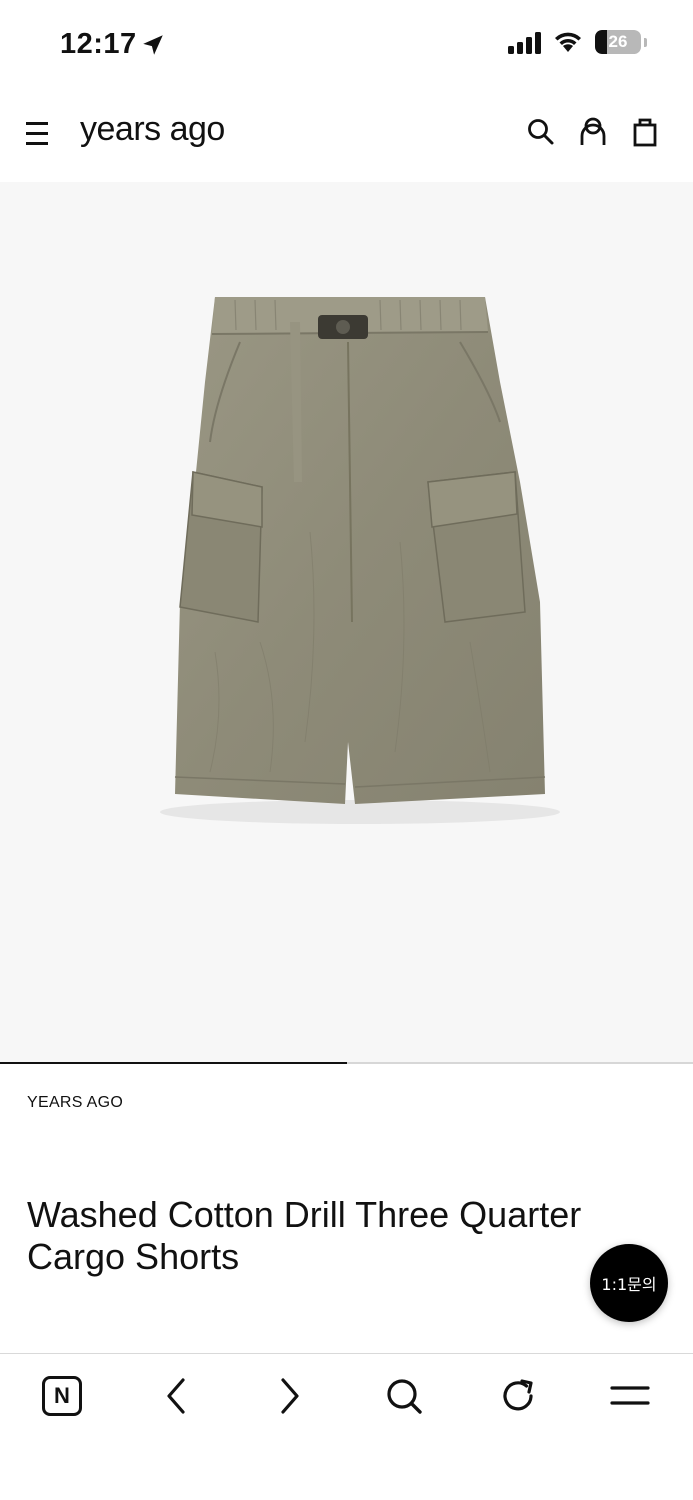 The image size is (693, 1500). What do you see at coordinates (346, 1426) in the screenshot?
I see `browser-toolbar: N` at bounding box center [346, 1426].